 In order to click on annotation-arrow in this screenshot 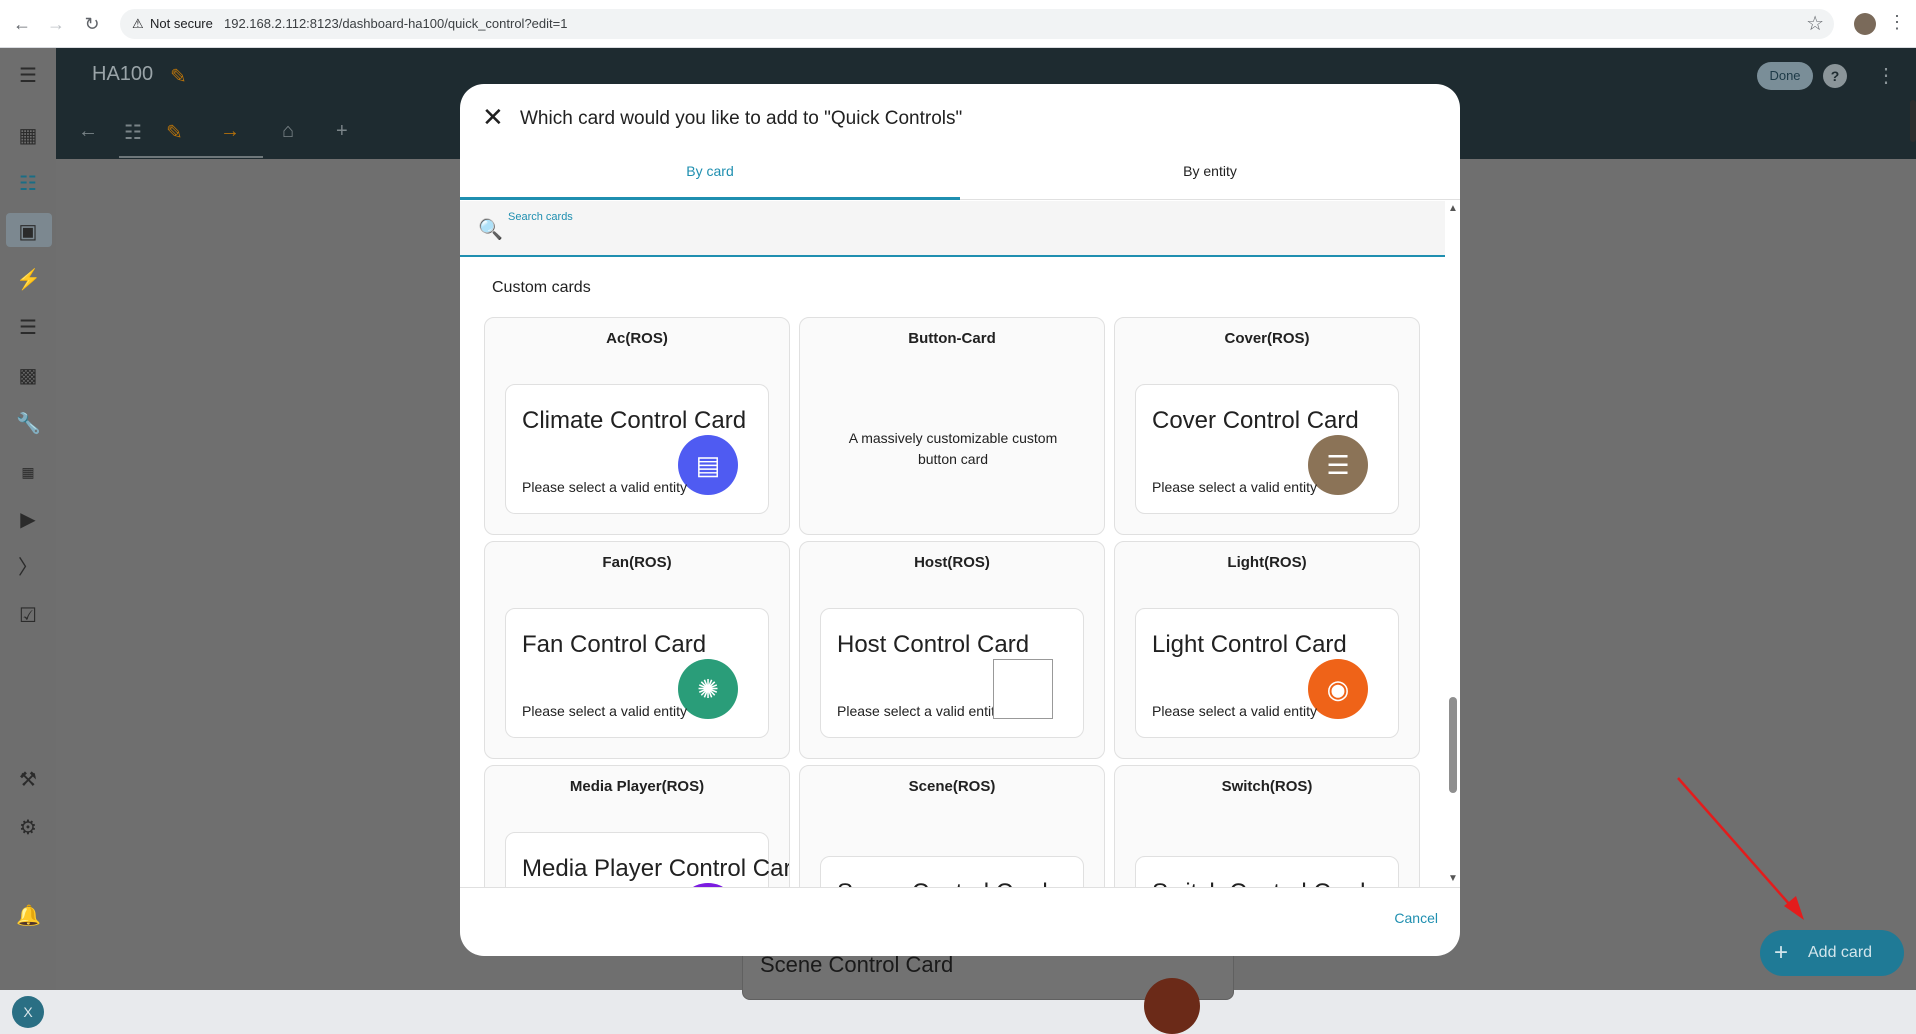, I will do `click(1740, 848)`.